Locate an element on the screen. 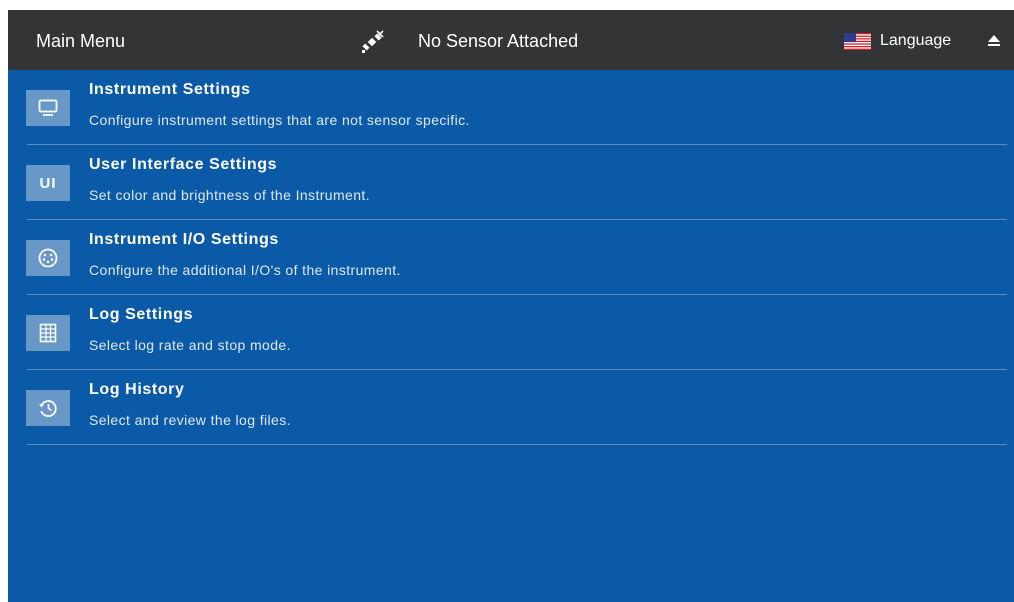  menu-item-title: Instrument Settings is located at coordinates (170, 89).